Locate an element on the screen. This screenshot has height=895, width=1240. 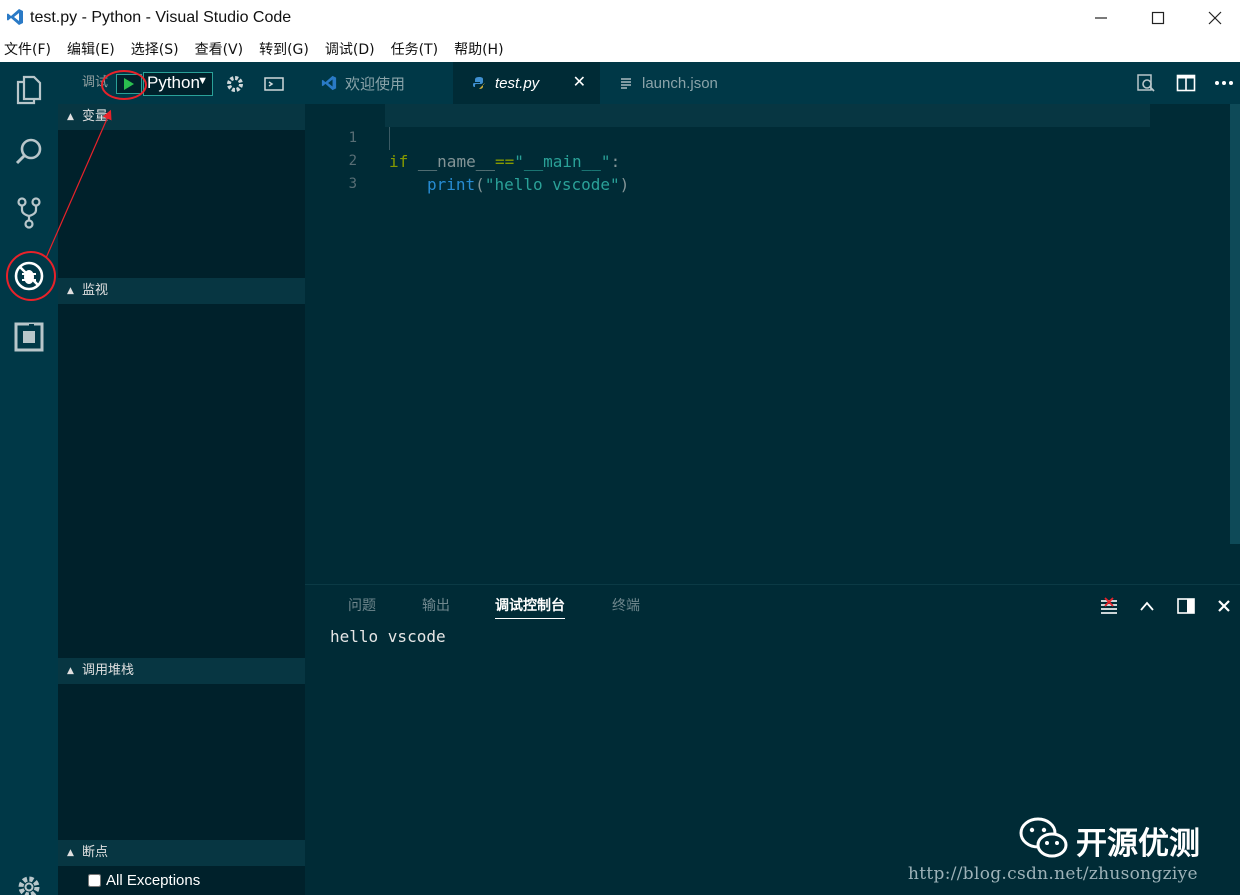
tab-test-py: test.py ✕ is located at coordinates (526, 83).